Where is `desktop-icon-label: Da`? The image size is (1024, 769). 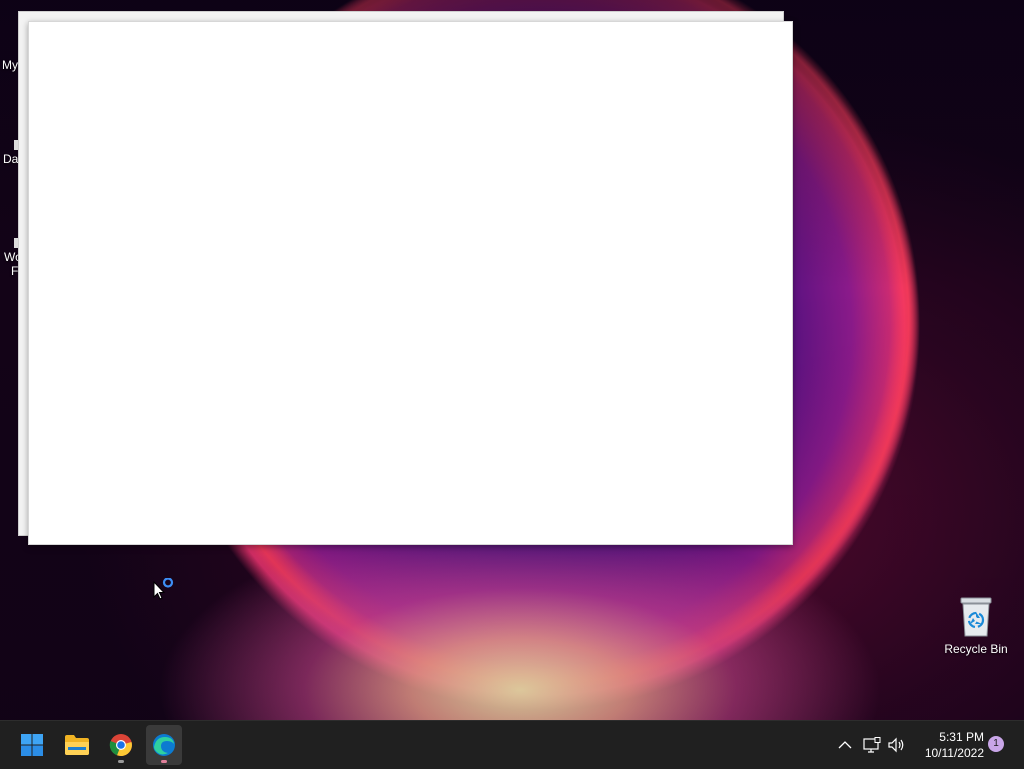 desktop-icon-label: Da is located at coordinates (11, 159).